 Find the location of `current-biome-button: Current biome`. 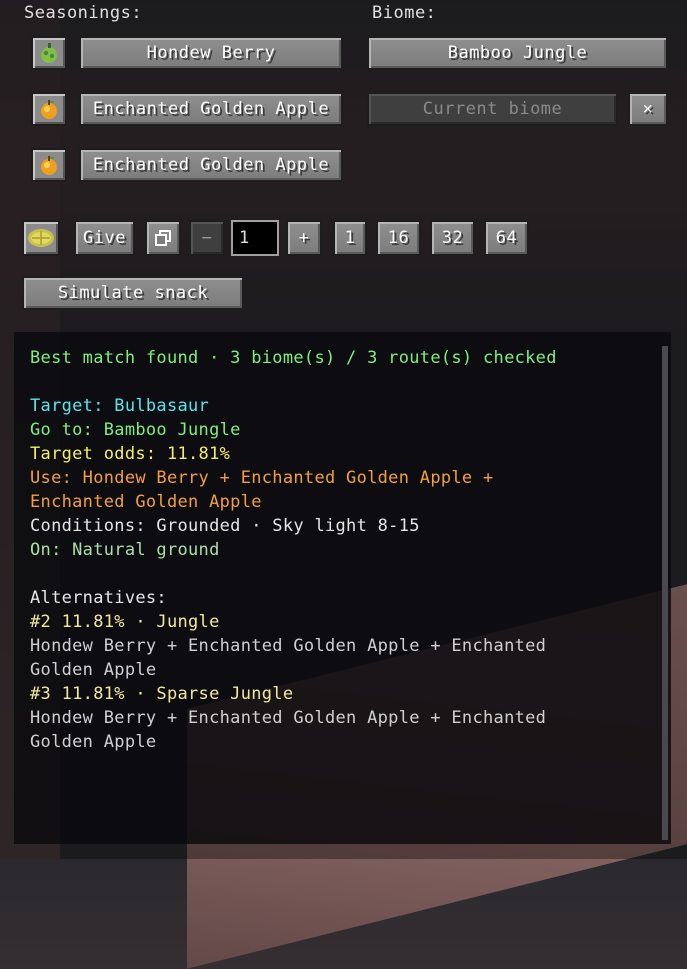

current-biome-button: Current biome is located at coordinates (492, 109).